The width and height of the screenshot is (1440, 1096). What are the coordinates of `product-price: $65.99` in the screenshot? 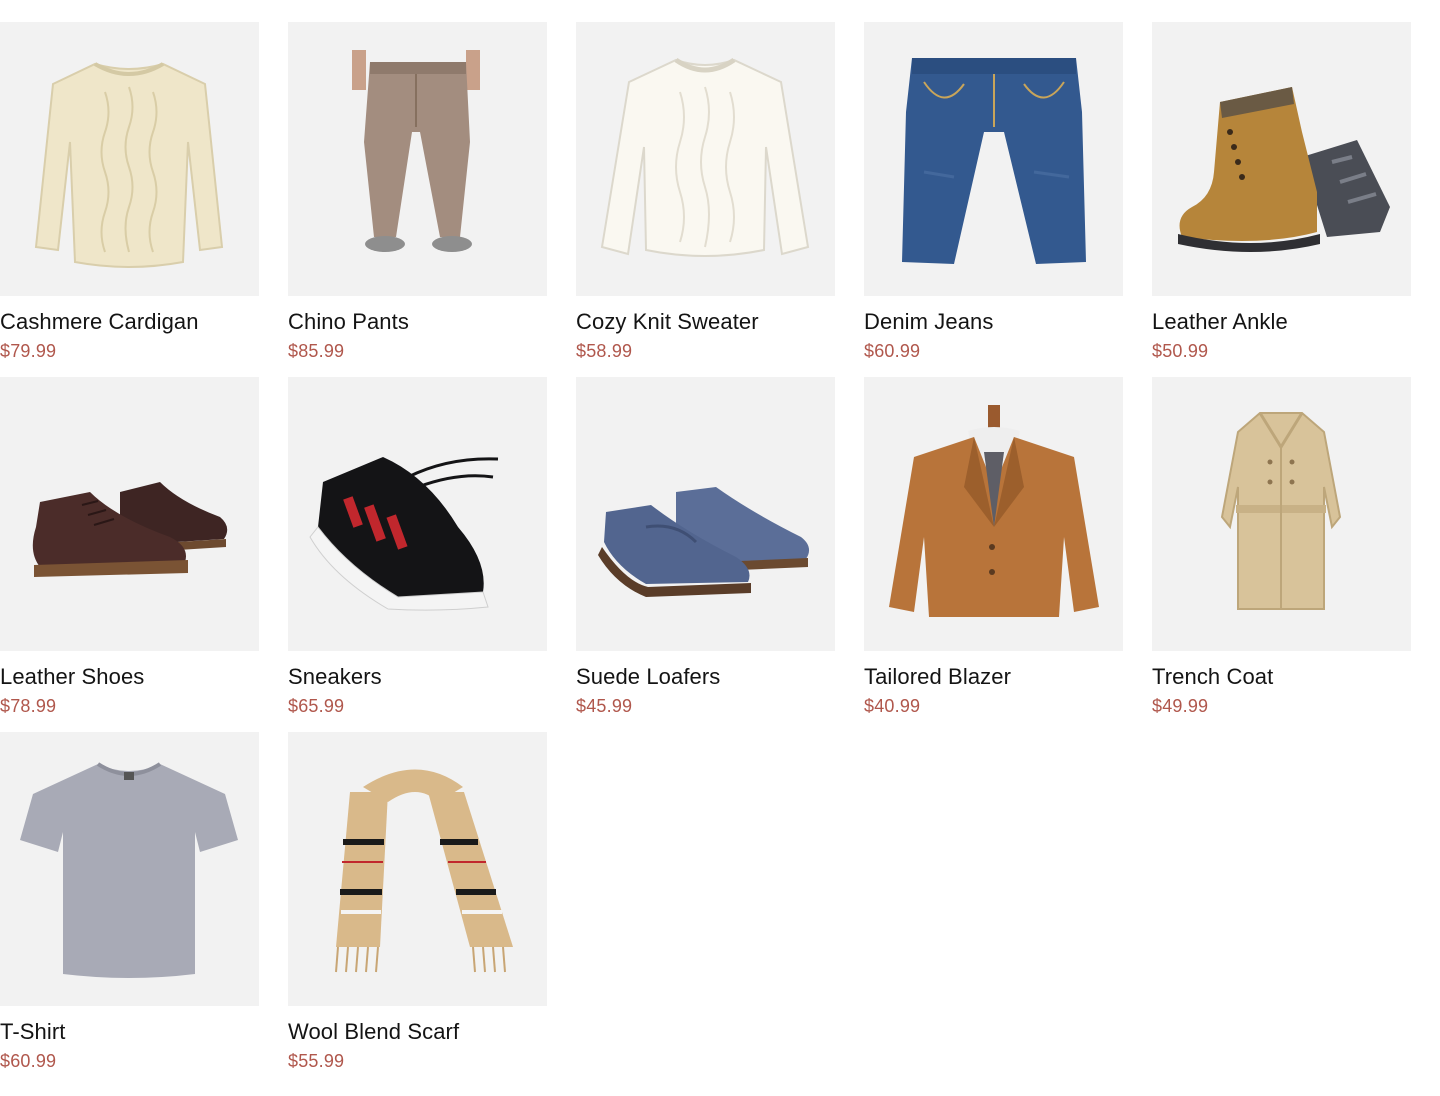 It's located at (316, 706).